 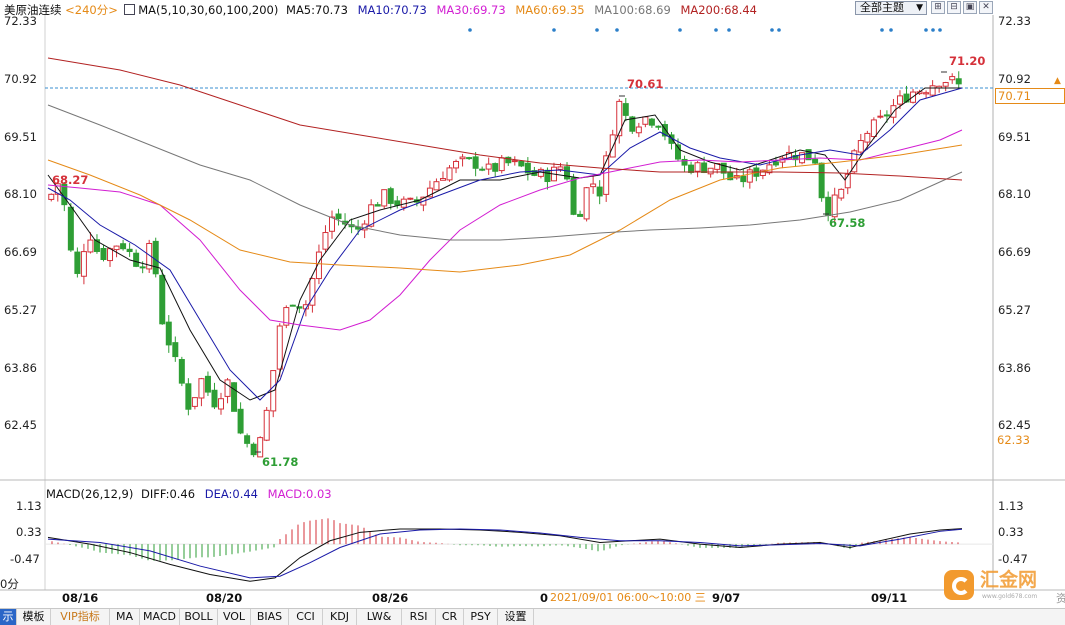 I want to click on tab-kdj: KDJ, so click(x=340, y=617).